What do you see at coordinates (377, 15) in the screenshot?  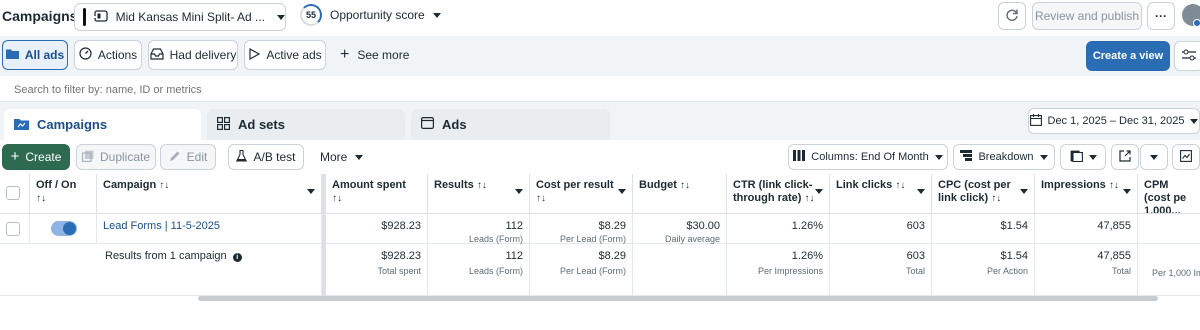 I see `opportunity-score-label: Opportunity score` at bounding box center [377, 15].